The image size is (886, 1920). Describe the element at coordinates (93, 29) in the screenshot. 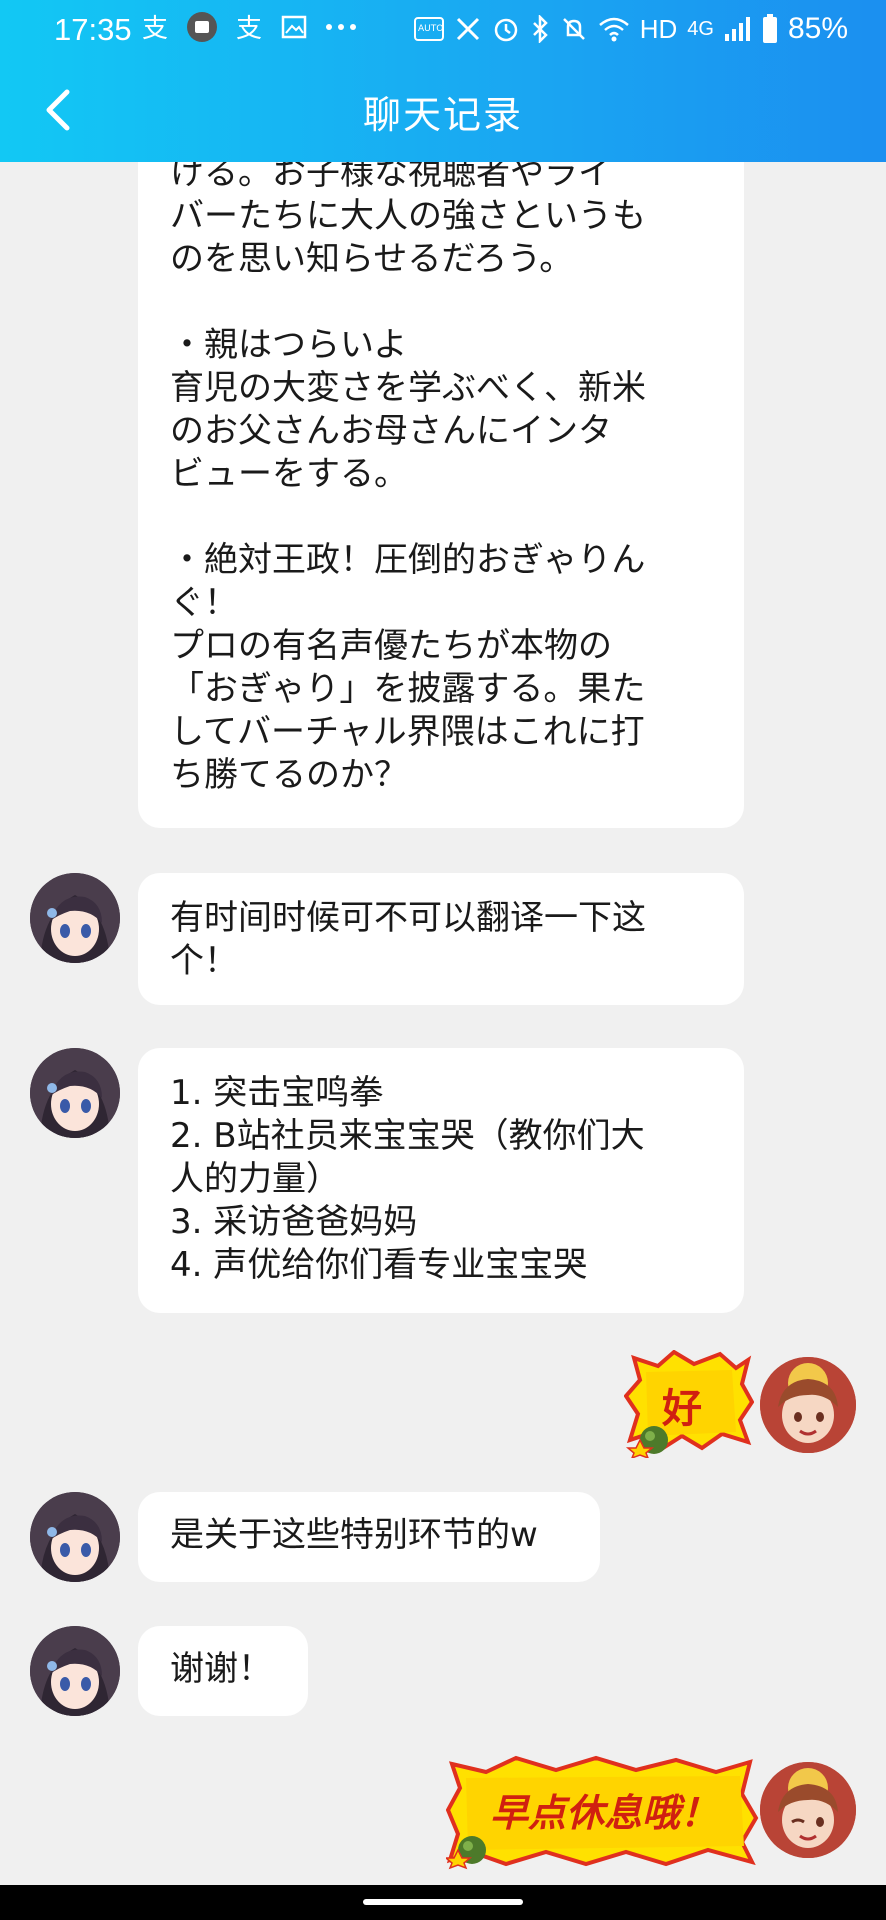

I see `status-time: 17:35` at that location.